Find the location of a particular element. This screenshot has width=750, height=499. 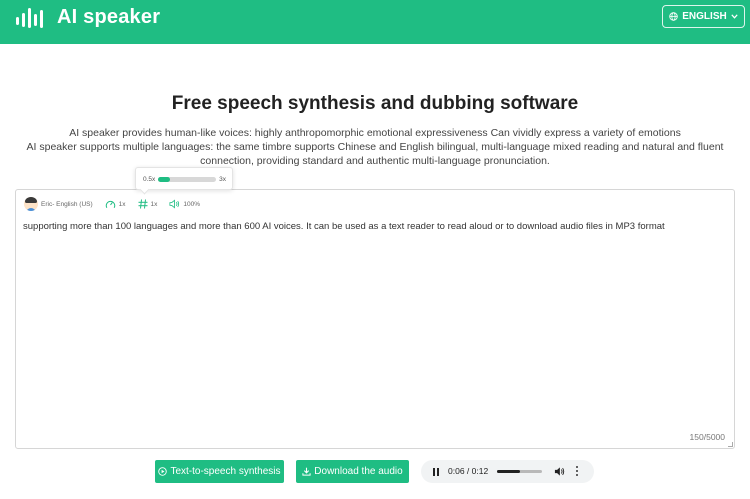

sound-wave-icon is located at coordinates (29, 17).